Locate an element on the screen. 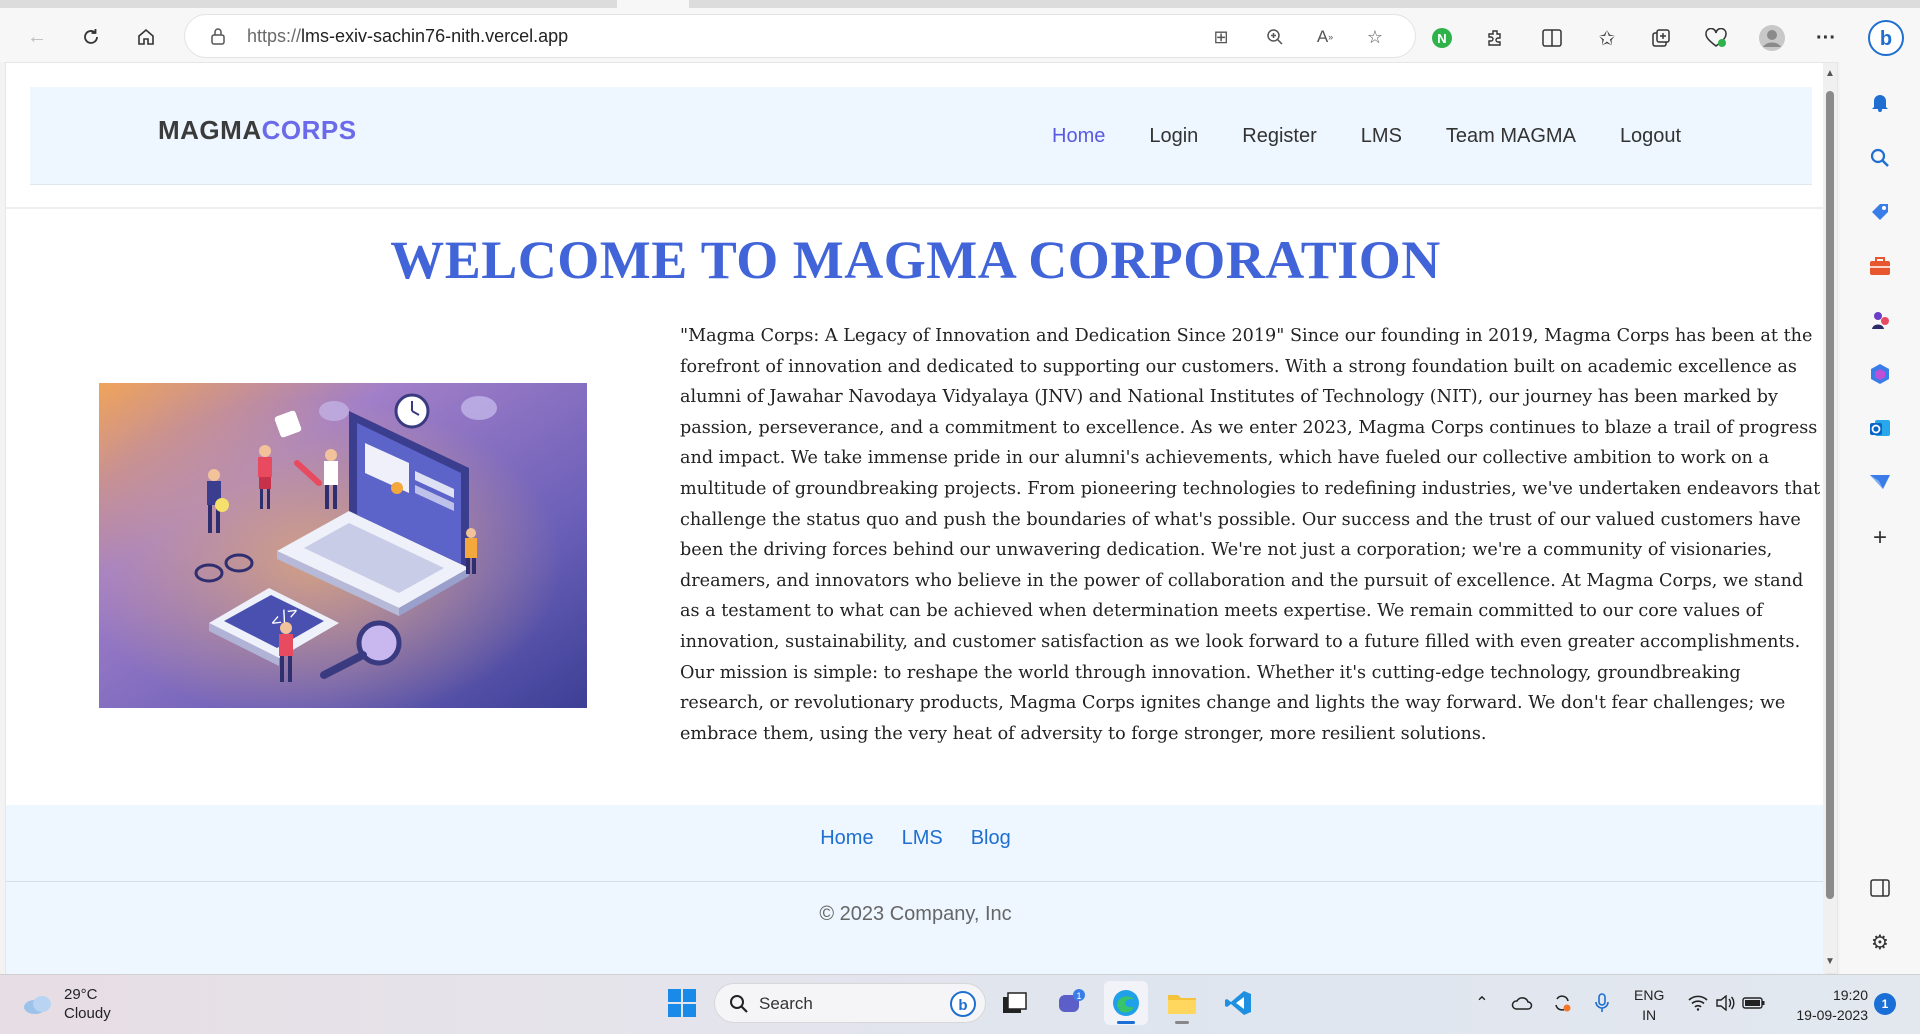 The image size is (1920, 1034). language-code: ENG is located at coordinates (1649, 995).